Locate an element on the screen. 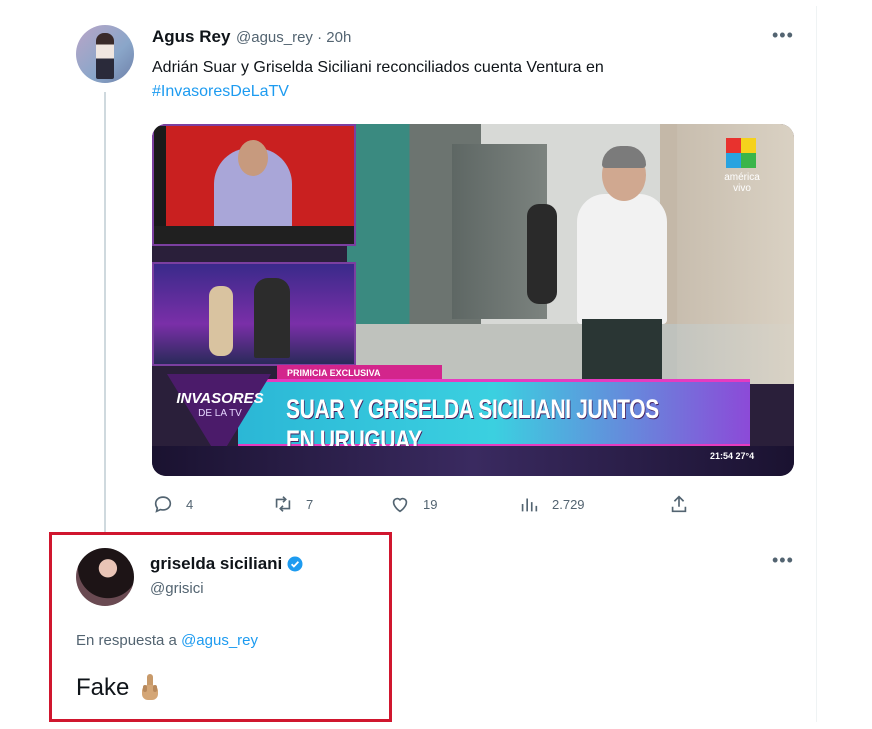 This screenshot has width=872, height=729. thread-line is located at coordinates (105, 313).